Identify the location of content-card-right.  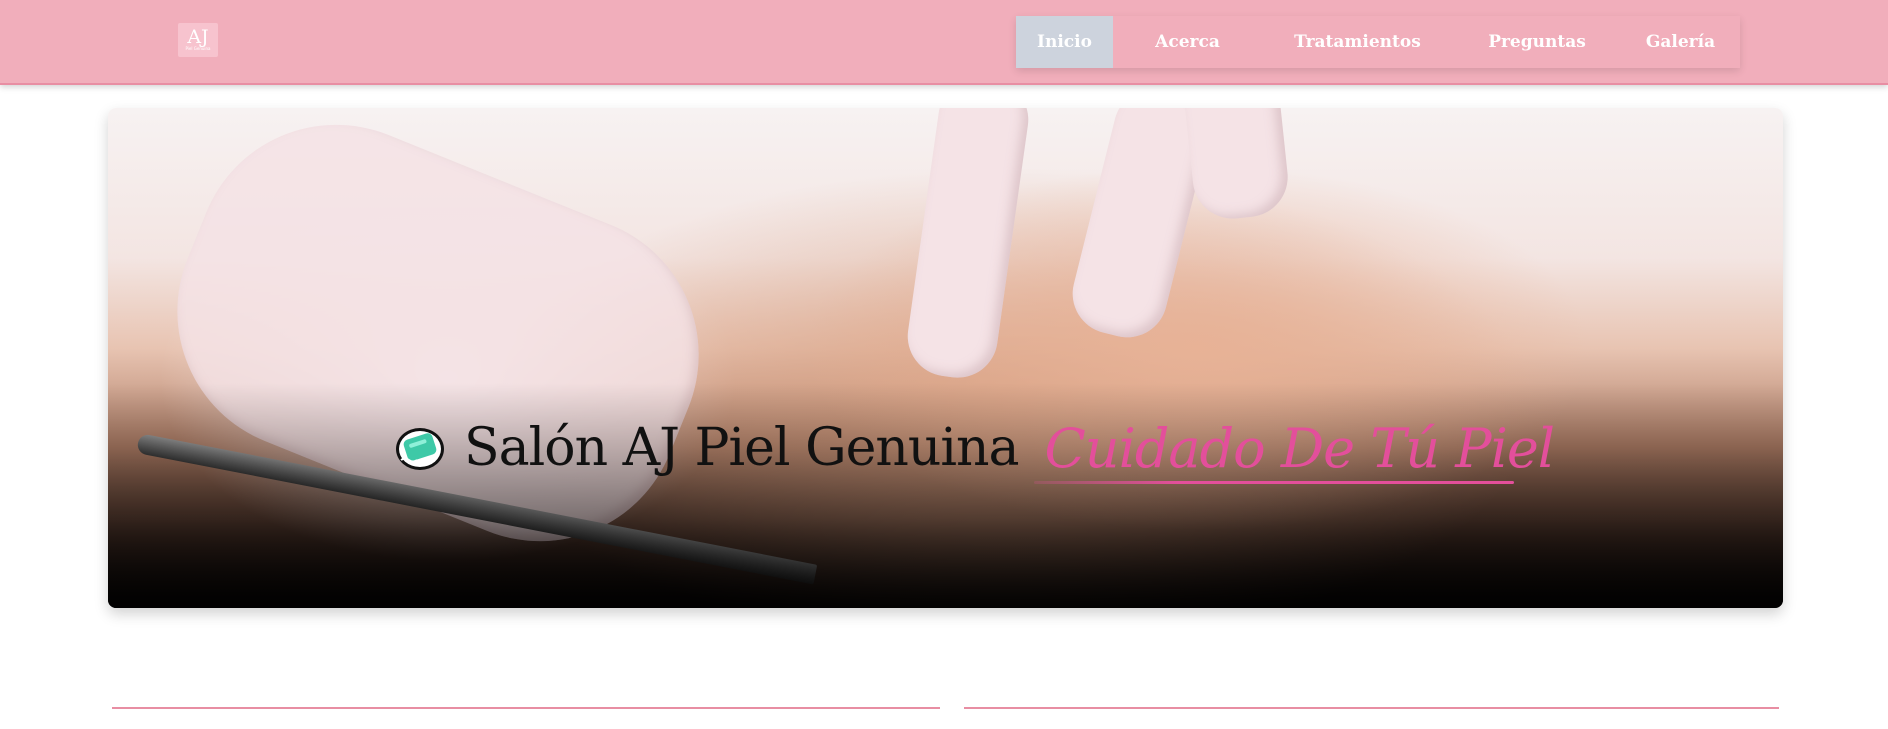
(1371, 718).